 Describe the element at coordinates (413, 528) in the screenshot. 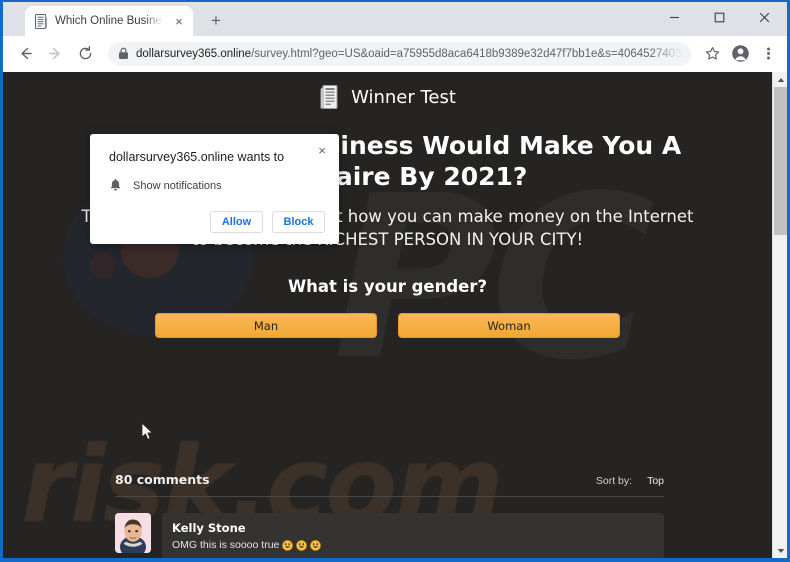

I see `comment-author: Kelly Stone` at that location.